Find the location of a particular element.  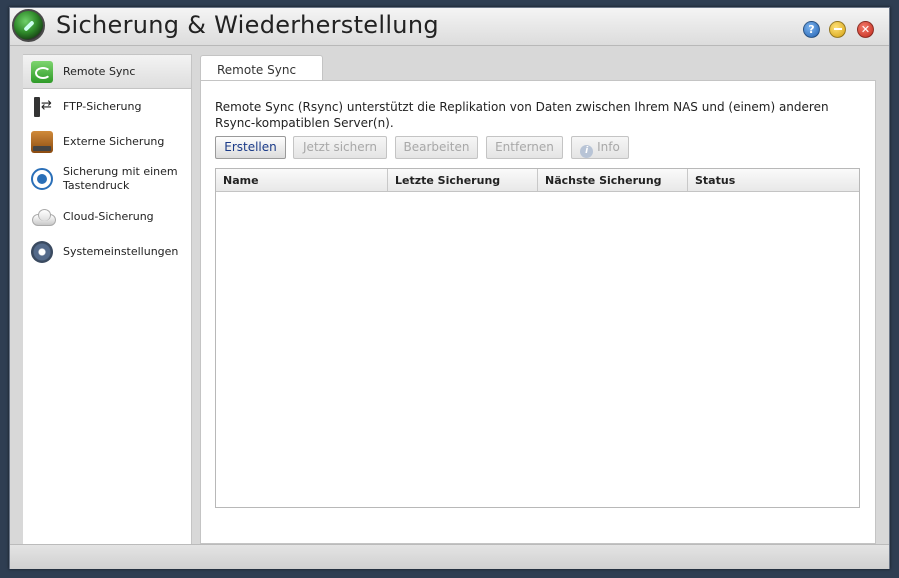

minimize-icon is located at coordinates (837, 29).